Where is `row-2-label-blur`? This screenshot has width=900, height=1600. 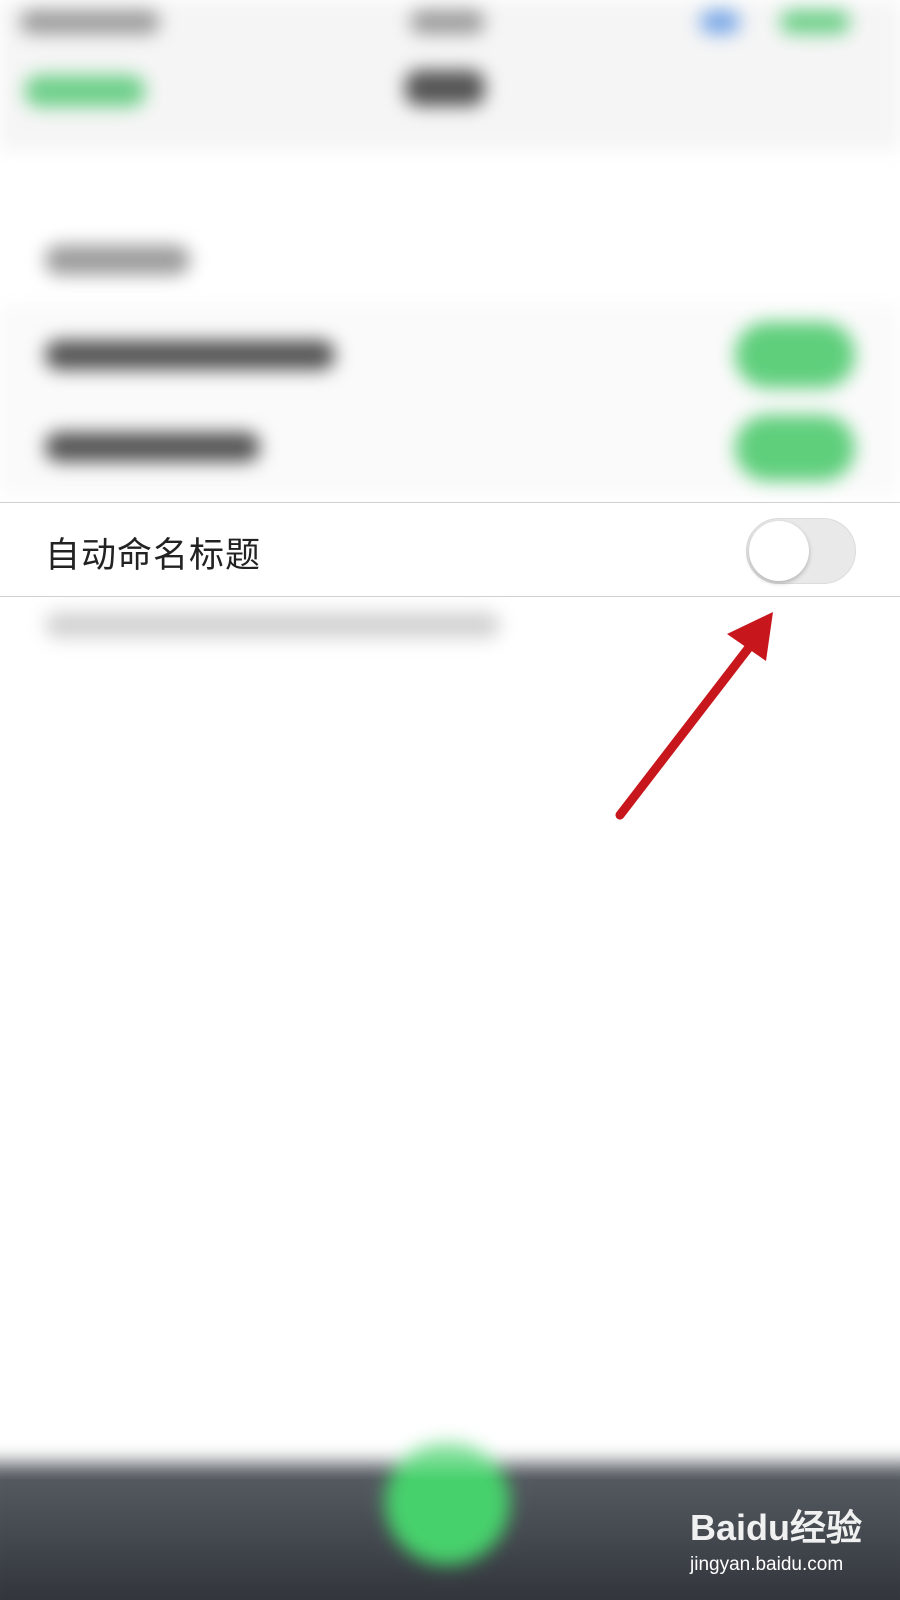 row-2-label-blur is located at coordinates (152, 447).